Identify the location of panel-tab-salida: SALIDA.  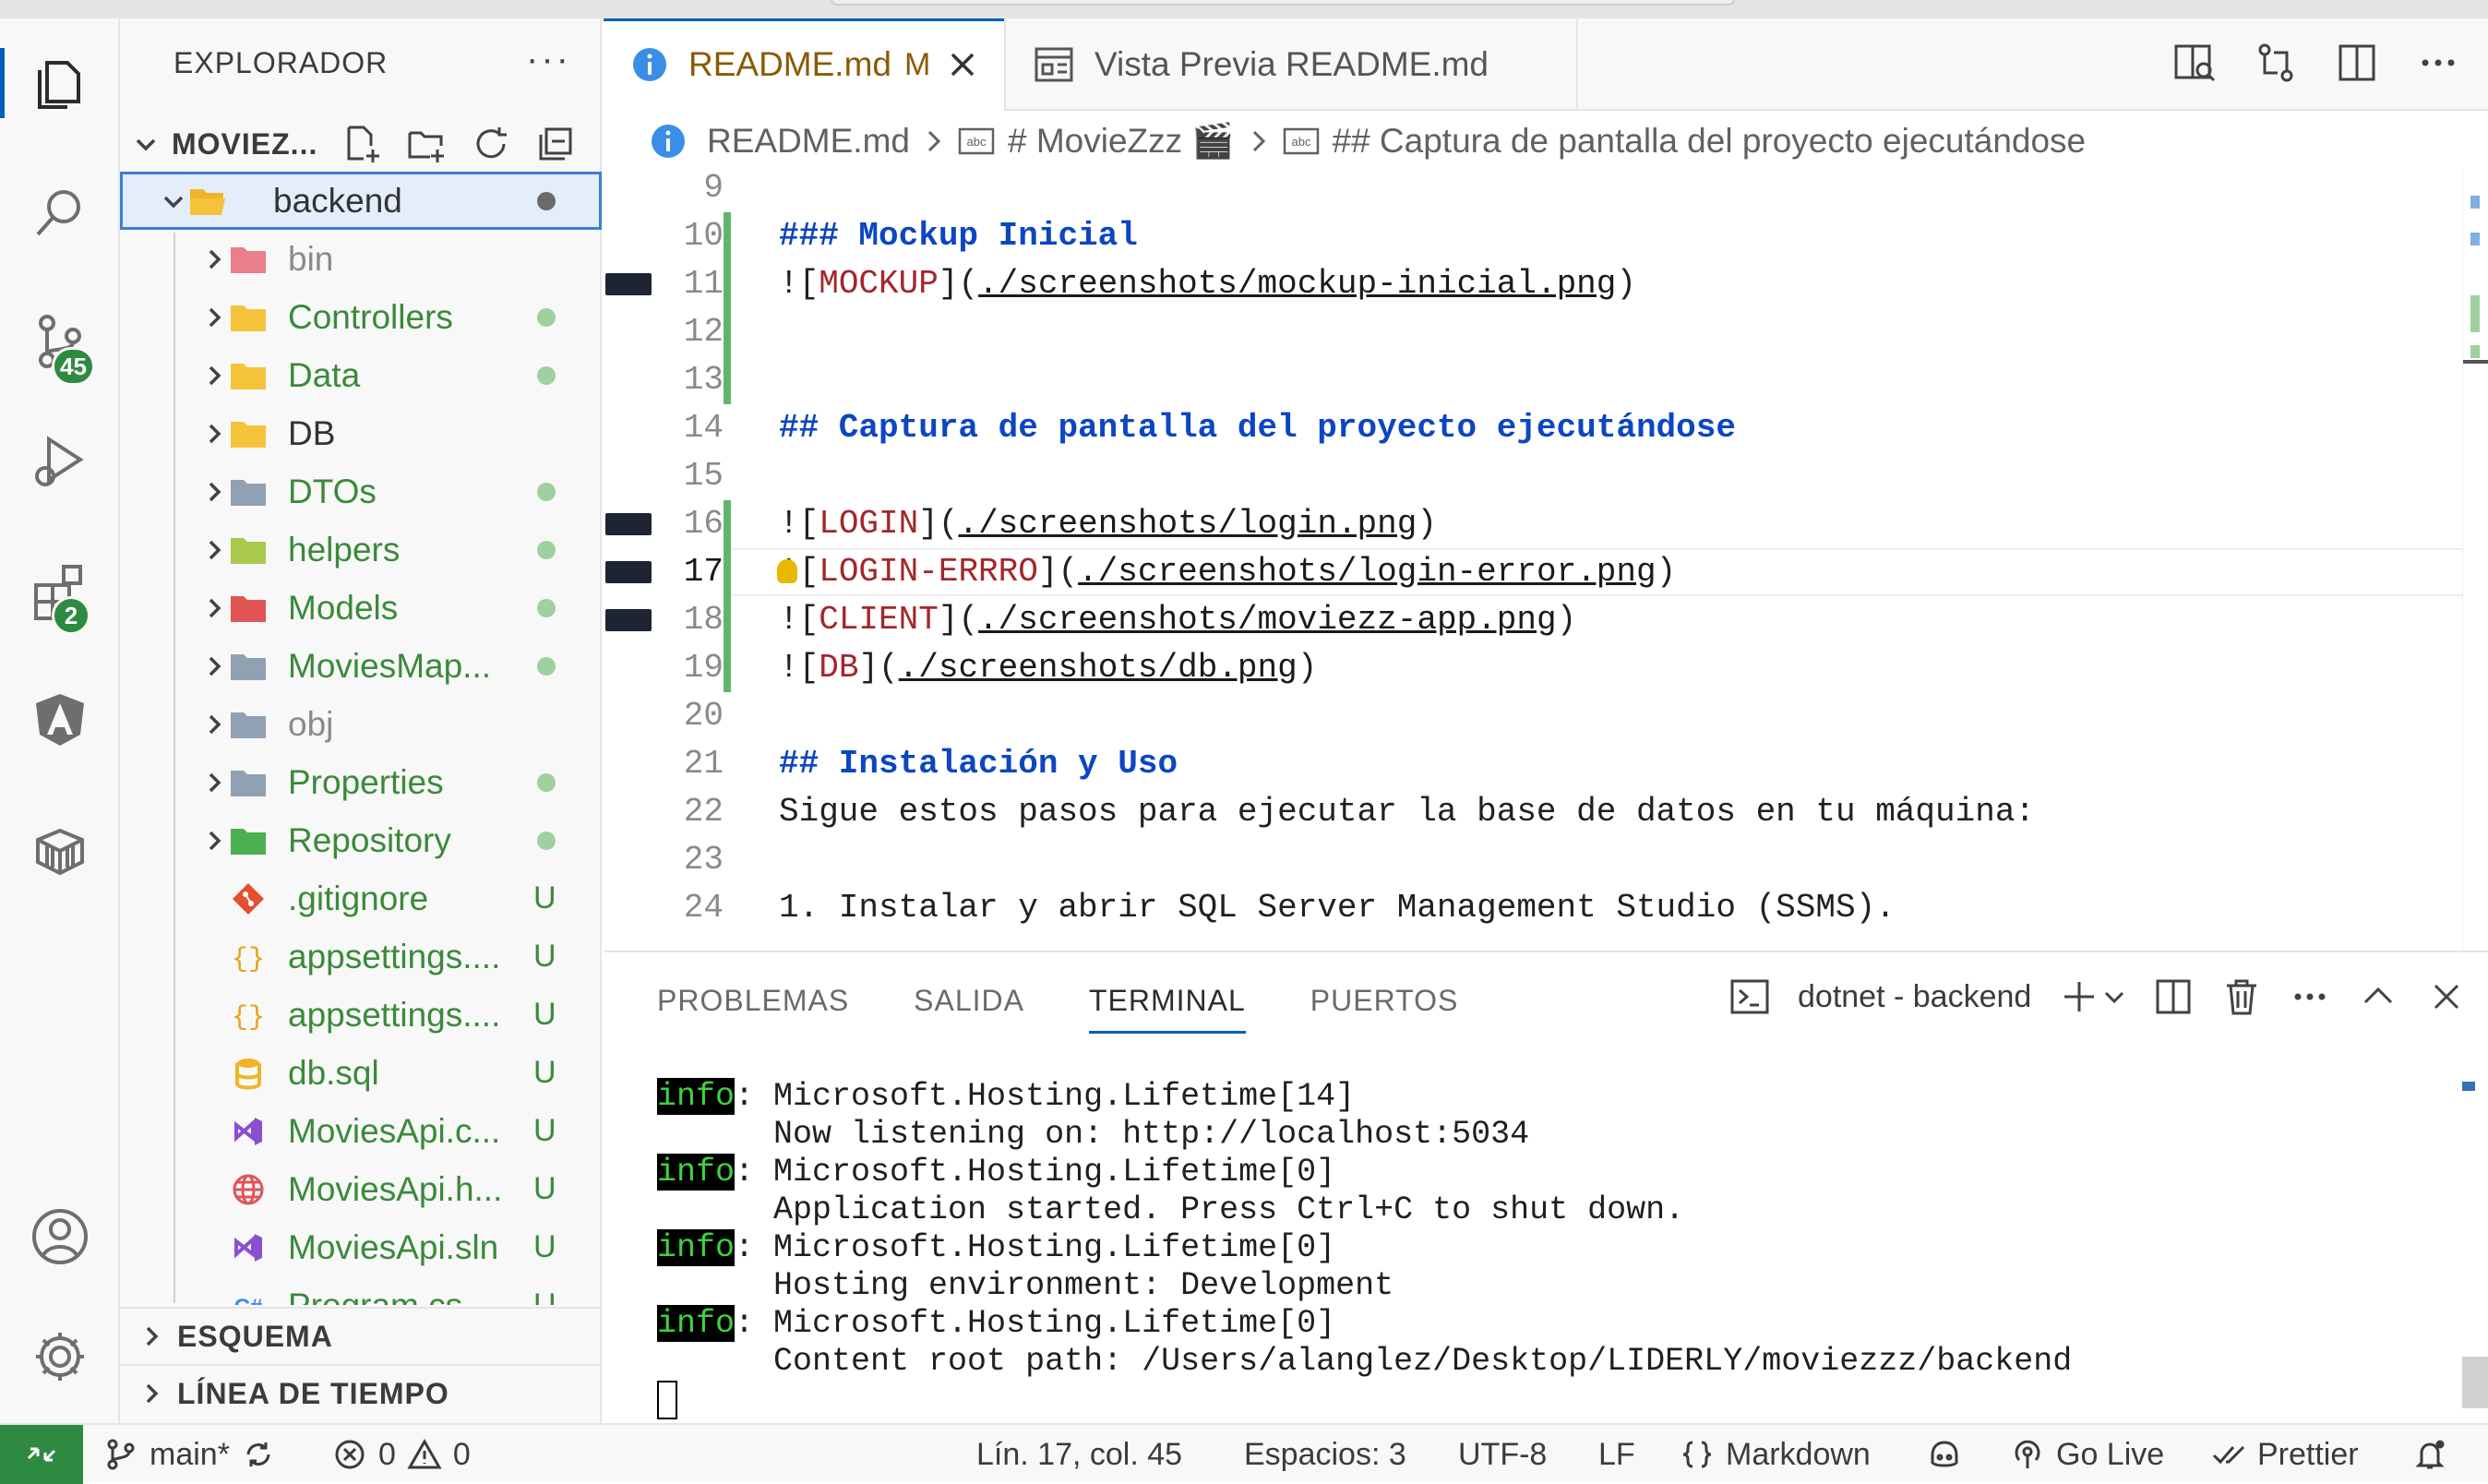
(969, 1009).